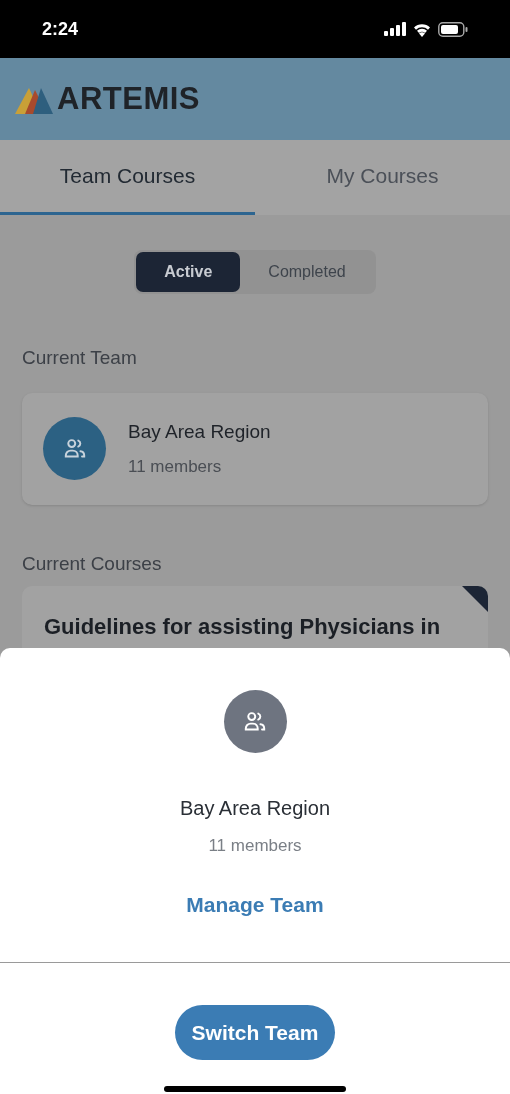 Image resolution: width=510 pixels, height=1094 pixels. What do you see at coordinates (475, 599) in the screenshot?
I see `corner-ribbon-icon` at bounding box center [475, 599].